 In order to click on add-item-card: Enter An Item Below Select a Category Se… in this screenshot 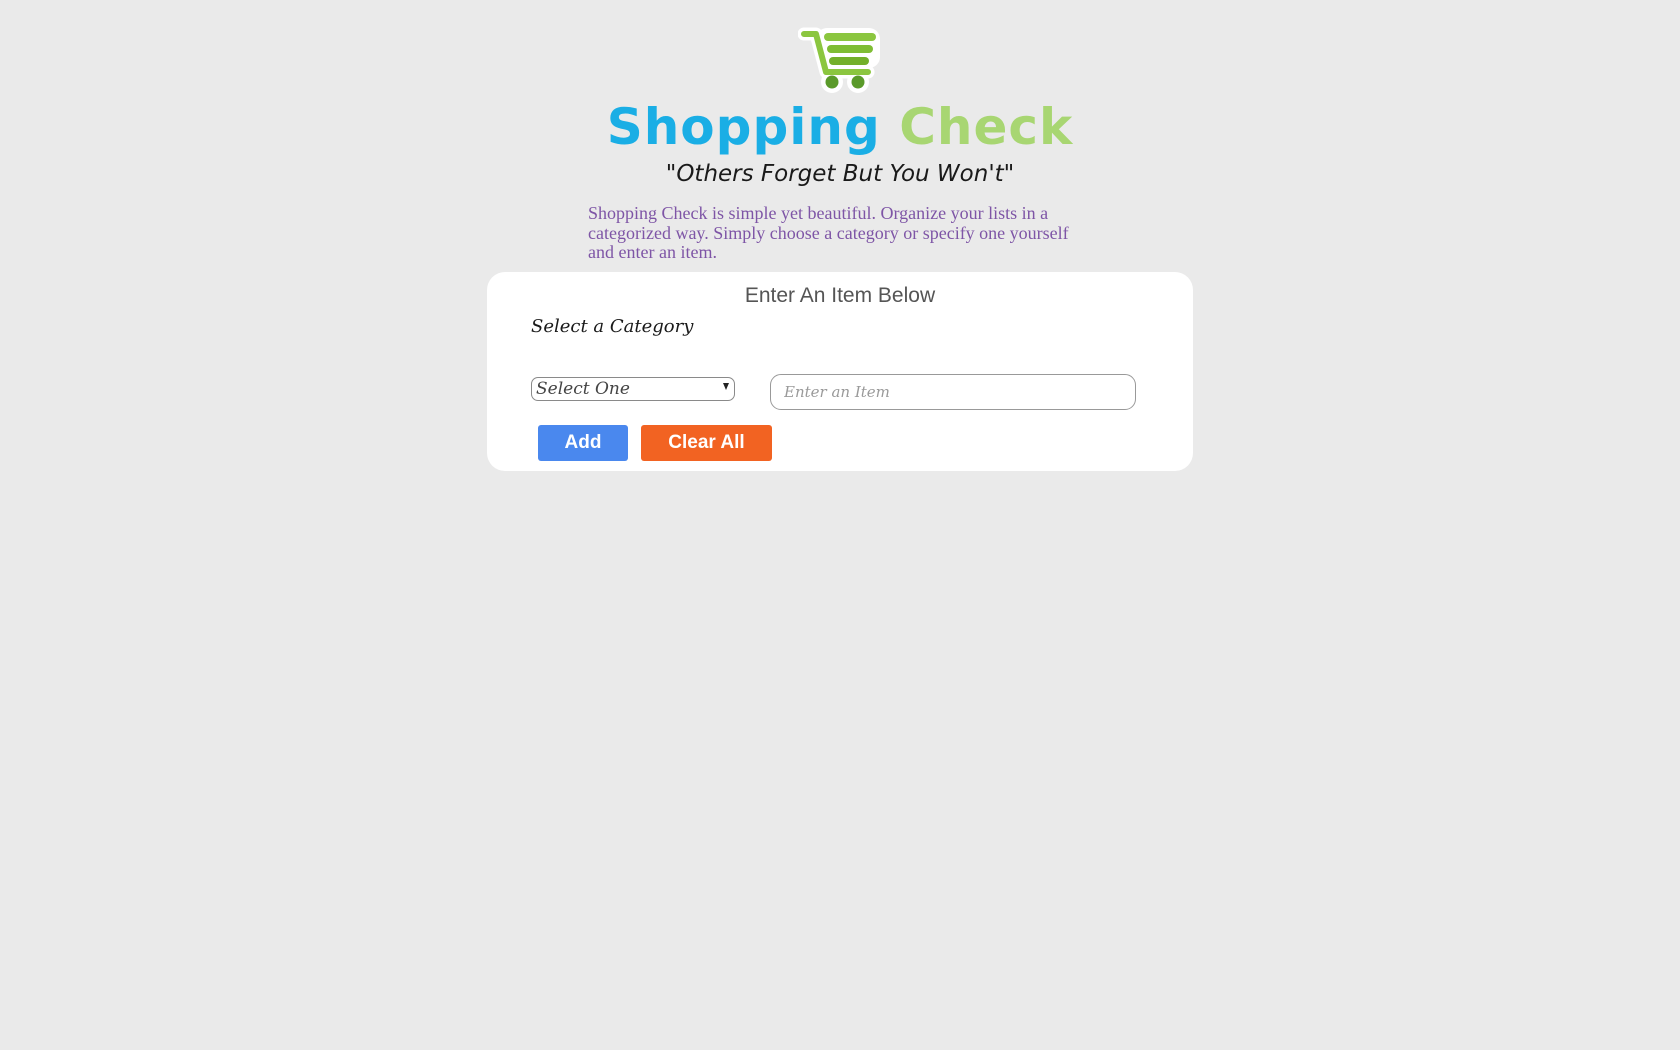, I will do `click(840, 371)`.